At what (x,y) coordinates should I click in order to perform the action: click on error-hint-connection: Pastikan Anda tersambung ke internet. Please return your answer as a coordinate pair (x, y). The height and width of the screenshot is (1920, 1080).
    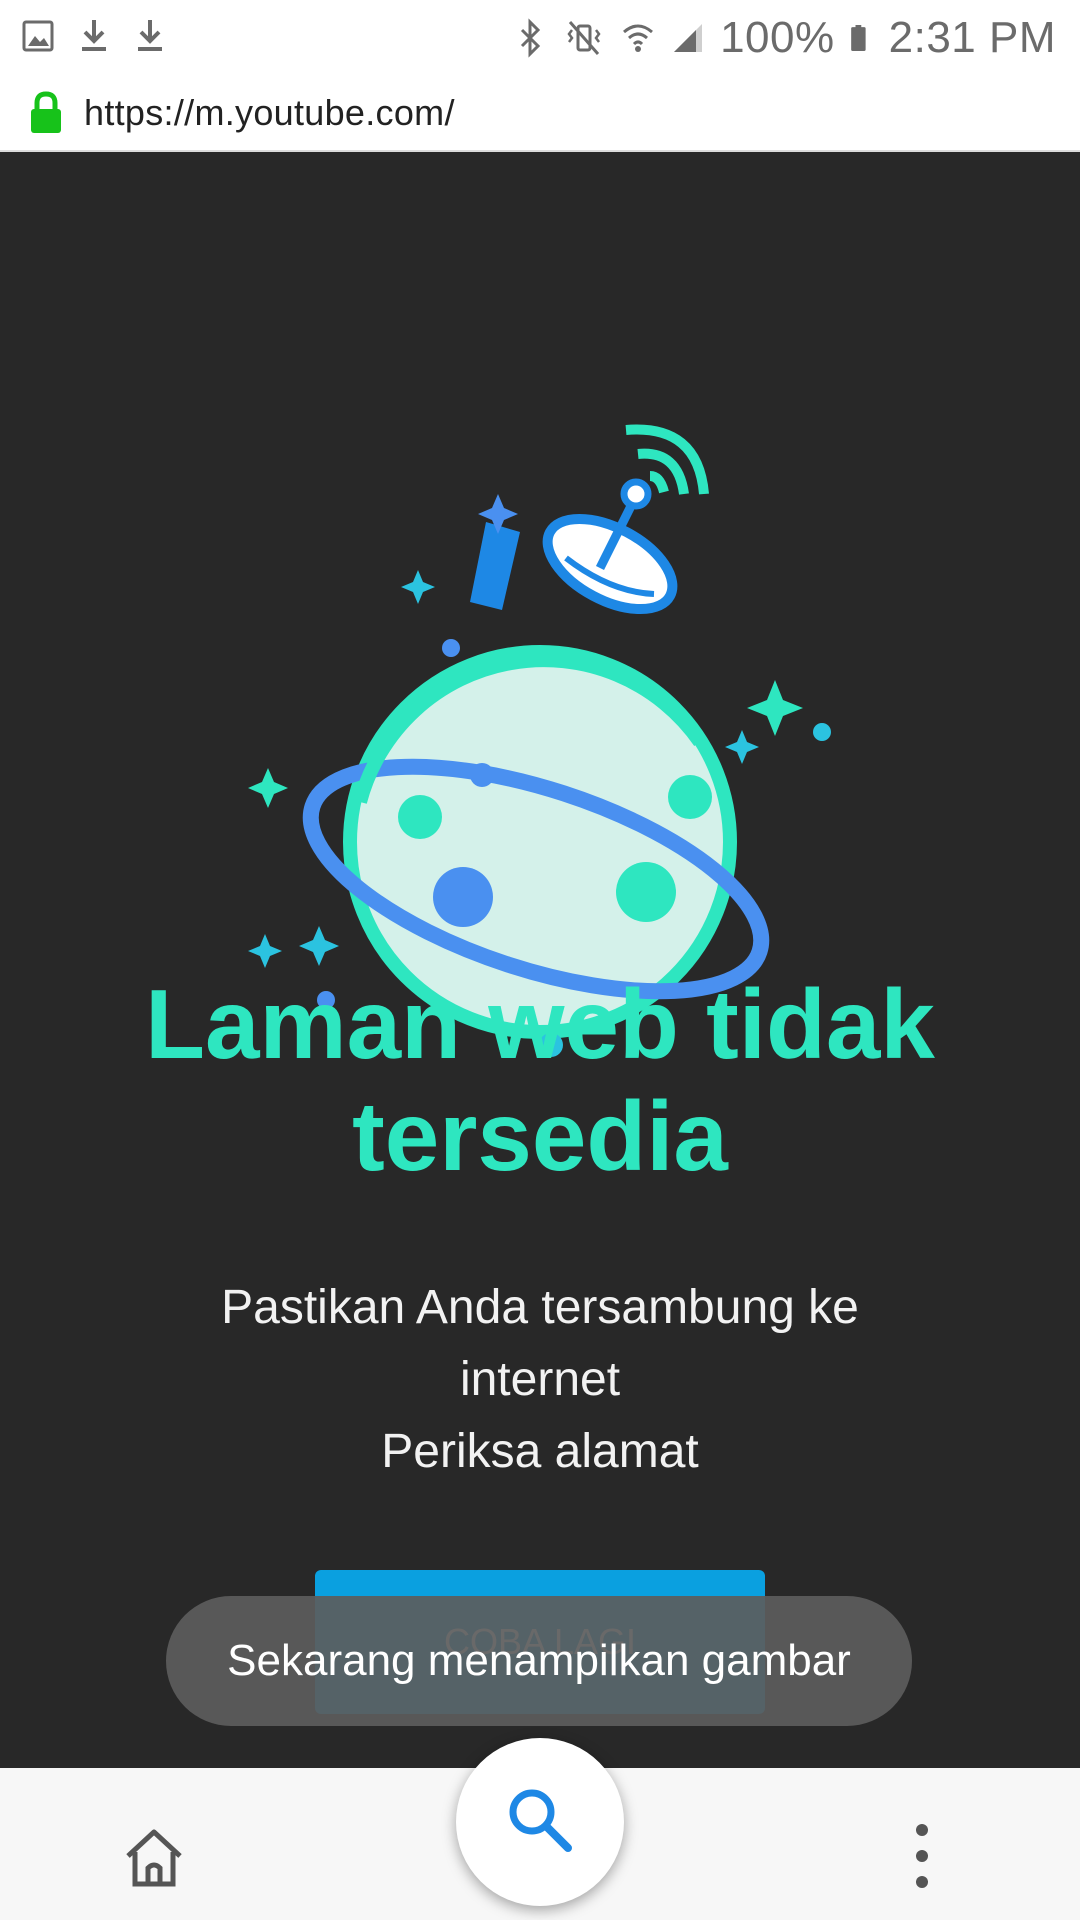
    Looking at the image, I should click on (540, 1343).